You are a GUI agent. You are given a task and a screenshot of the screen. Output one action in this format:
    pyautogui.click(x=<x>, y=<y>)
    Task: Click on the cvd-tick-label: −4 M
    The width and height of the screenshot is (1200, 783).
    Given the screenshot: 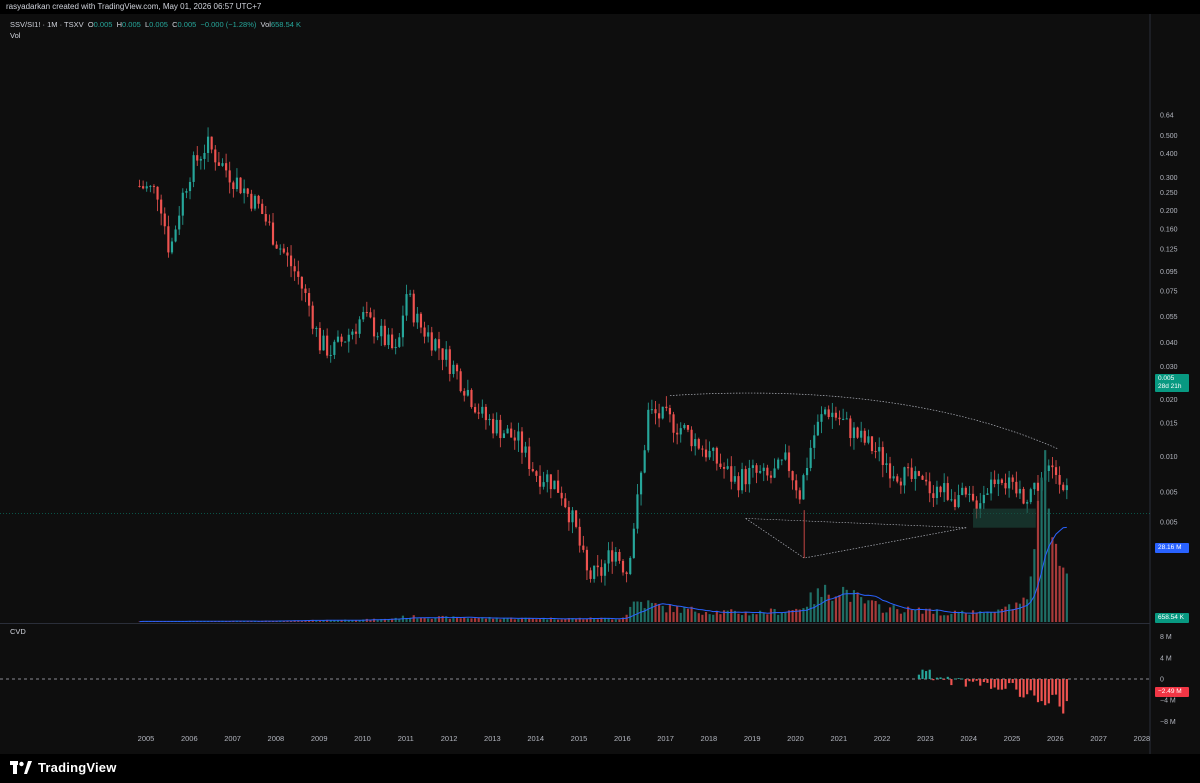 What is the action you would take?
    pyautogui.click(x=1168, y=701)
    